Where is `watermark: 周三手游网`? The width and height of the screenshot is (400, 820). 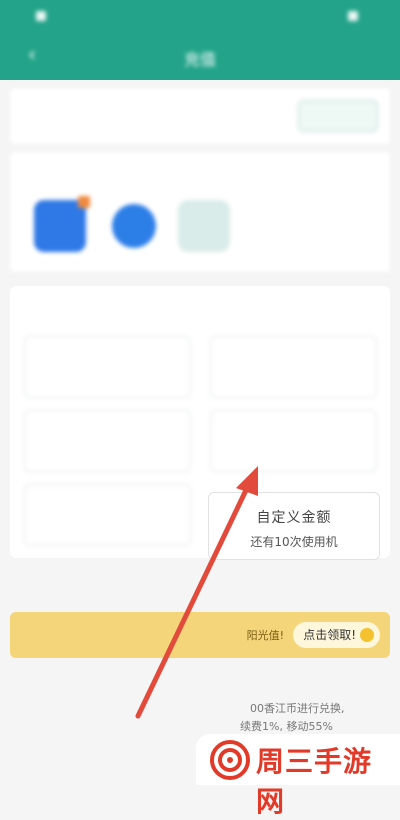 watermark: 周三手游网 is located at coordinates (298, 776).